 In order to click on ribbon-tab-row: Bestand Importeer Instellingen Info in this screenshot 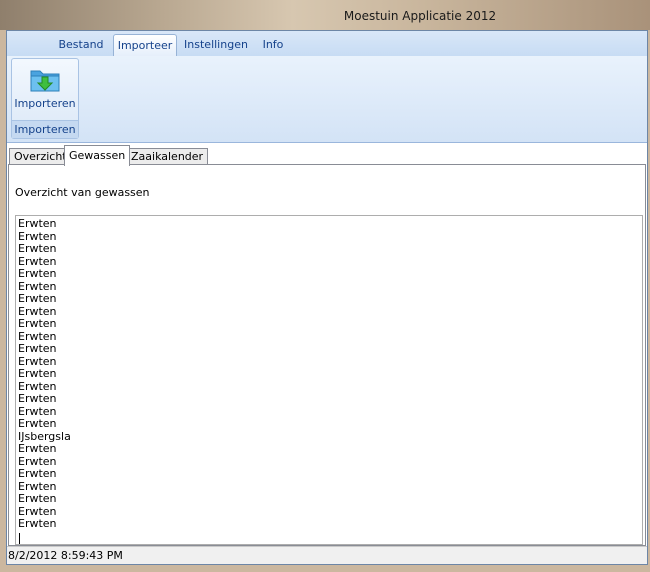, I will do `click(327, 44)`.